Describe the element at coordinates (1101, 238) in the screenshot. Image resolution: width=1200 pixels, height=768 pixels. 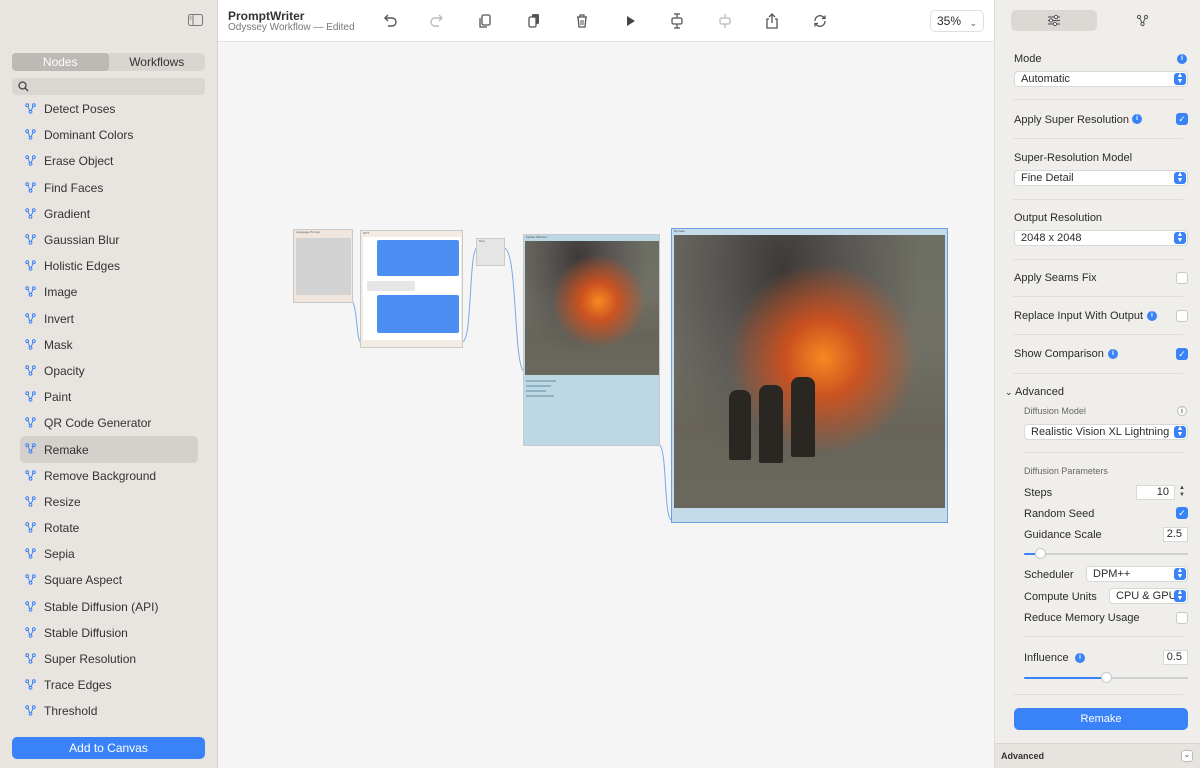
I see `output-resolution-select: 2048 x 2048 ▲ ▼` at that location.